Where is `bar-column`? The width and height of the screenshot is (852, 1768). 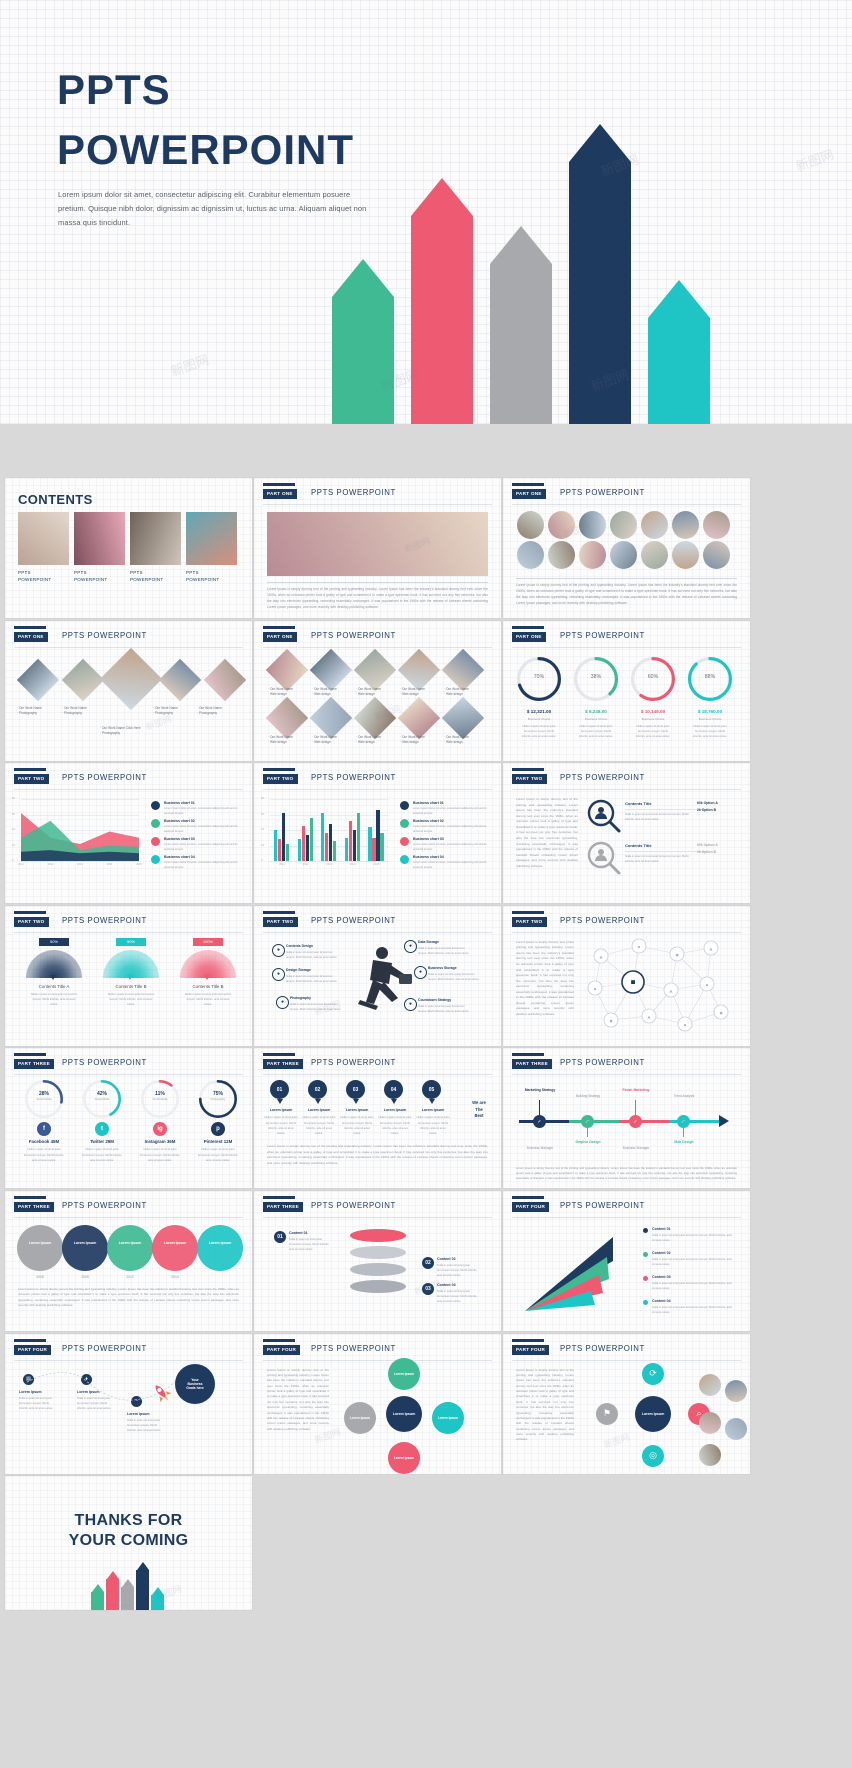
bar-column is located at coordinates (354, 846).